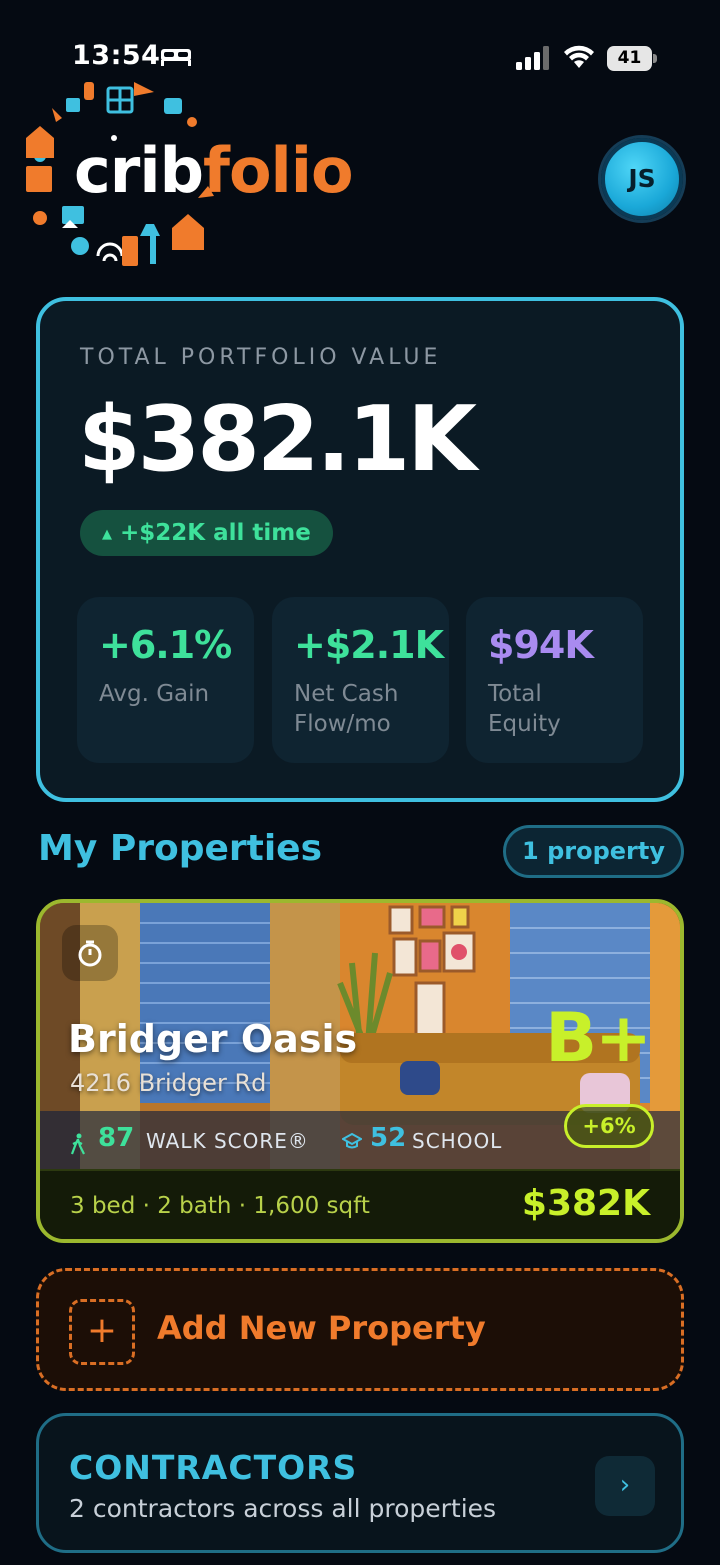 This screenshot has width=720, height=1565. Describe the element at coordinates (642, 179) in the screenshot. I see `user-avatar-button: JS` at that location.